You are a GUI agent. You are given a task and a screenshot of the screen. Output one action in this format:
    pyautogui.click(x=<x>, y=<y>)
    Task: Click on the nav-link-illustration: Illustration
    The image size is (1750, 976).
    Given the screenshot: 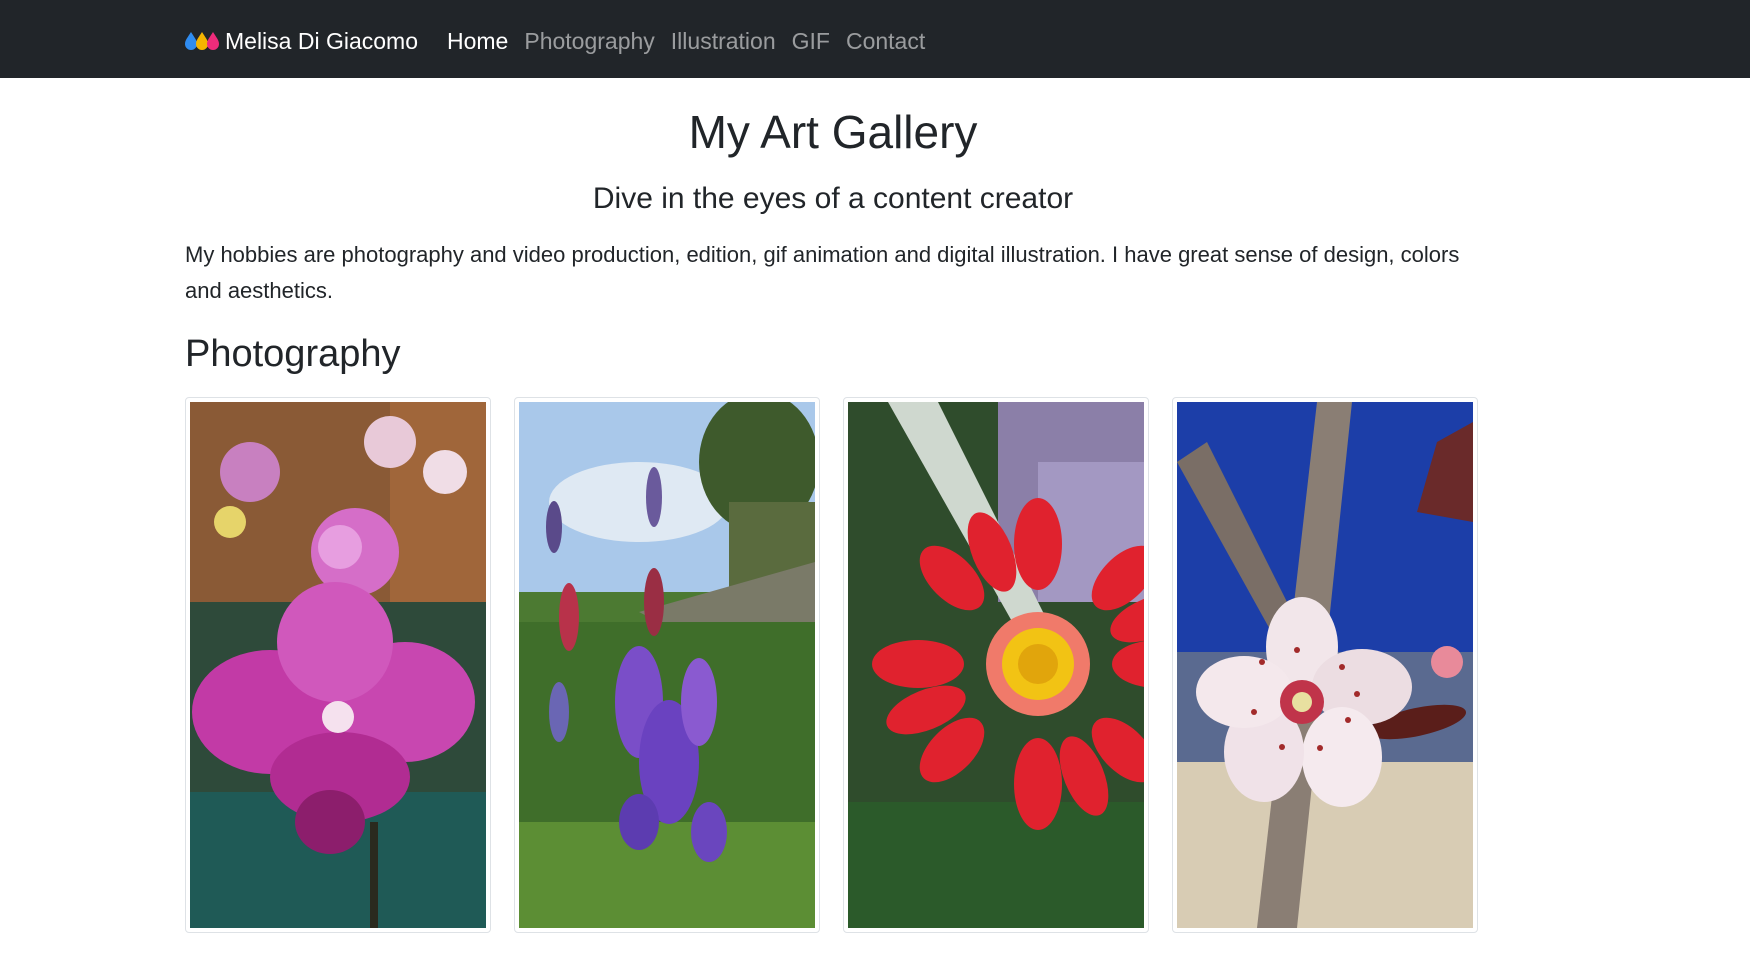 What is the action you would take?
    pyautogui.click(x=723, y=41)
    